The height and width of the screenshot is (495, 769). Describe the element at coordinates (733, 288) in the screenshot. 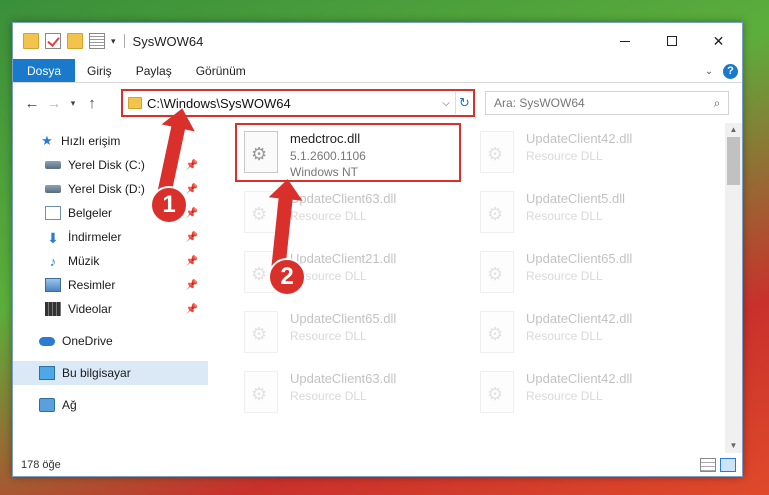

I see `vertical-scrollbar: ▲ ▼` at that location.